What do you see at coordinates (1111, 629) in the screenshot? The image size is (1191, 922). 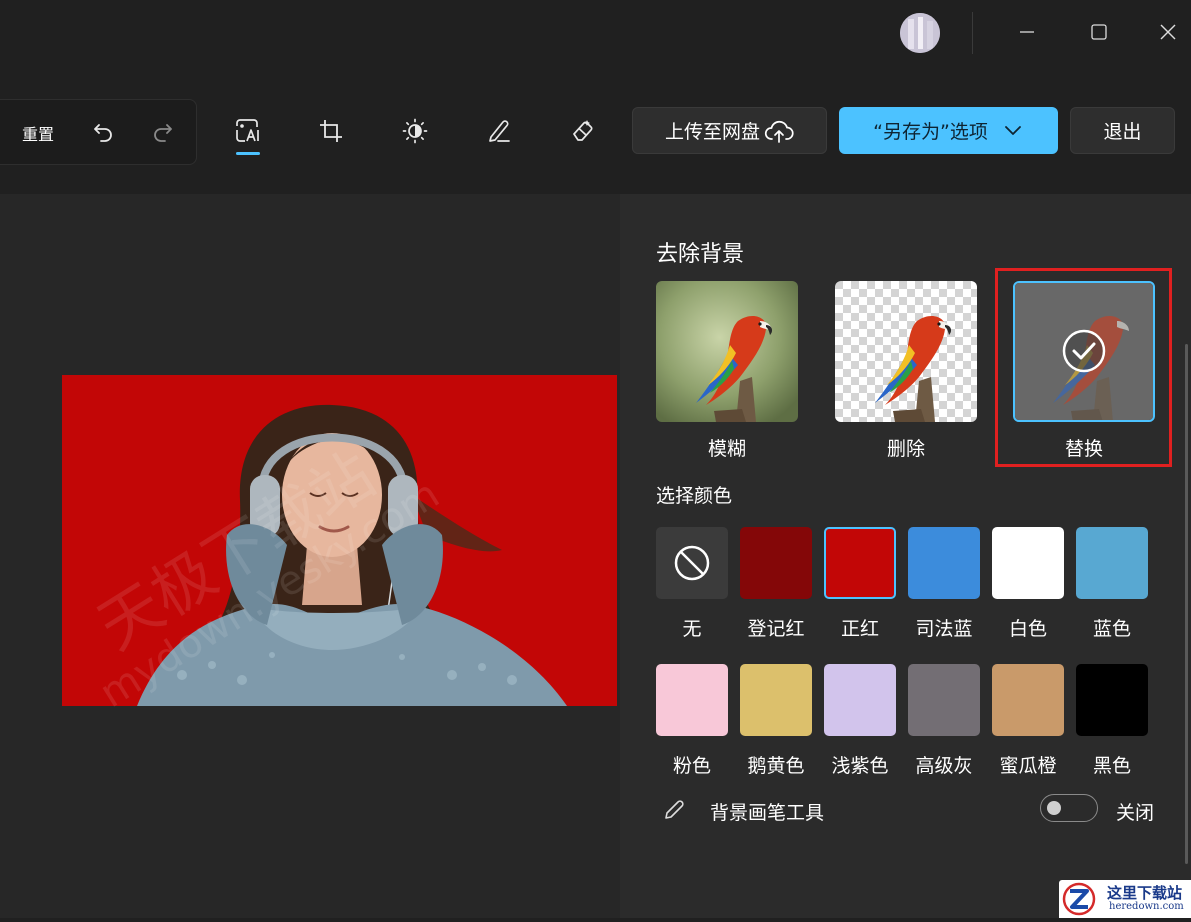 I see `swatch-label: 蓝色` at bounding box center [1111, 629].